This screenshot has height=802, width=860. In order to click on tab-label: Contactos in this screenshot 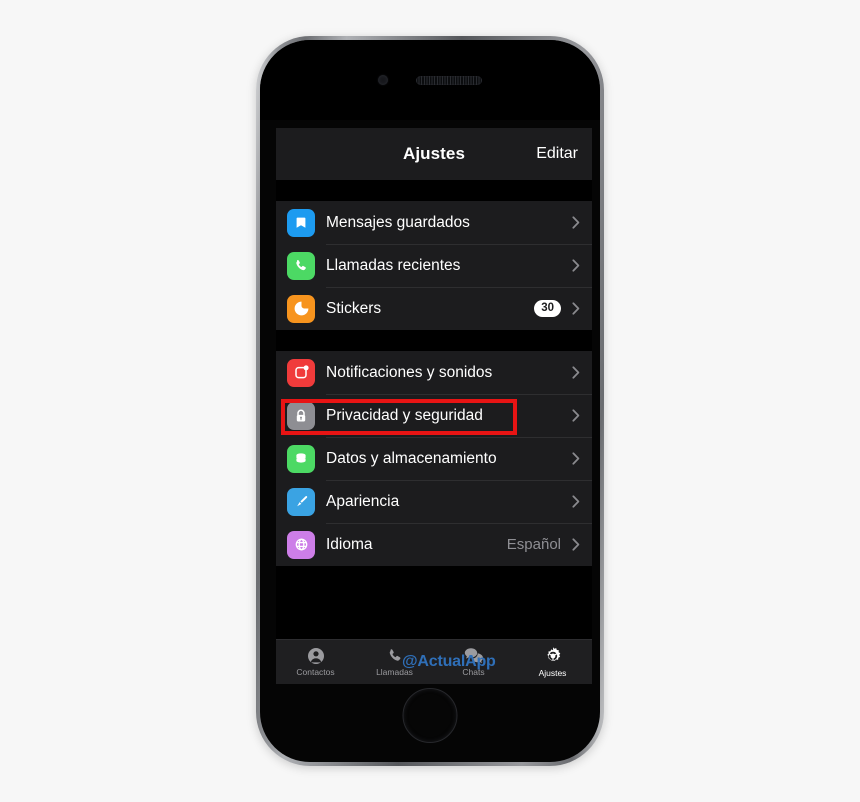, I will do `click(315, 672)`.